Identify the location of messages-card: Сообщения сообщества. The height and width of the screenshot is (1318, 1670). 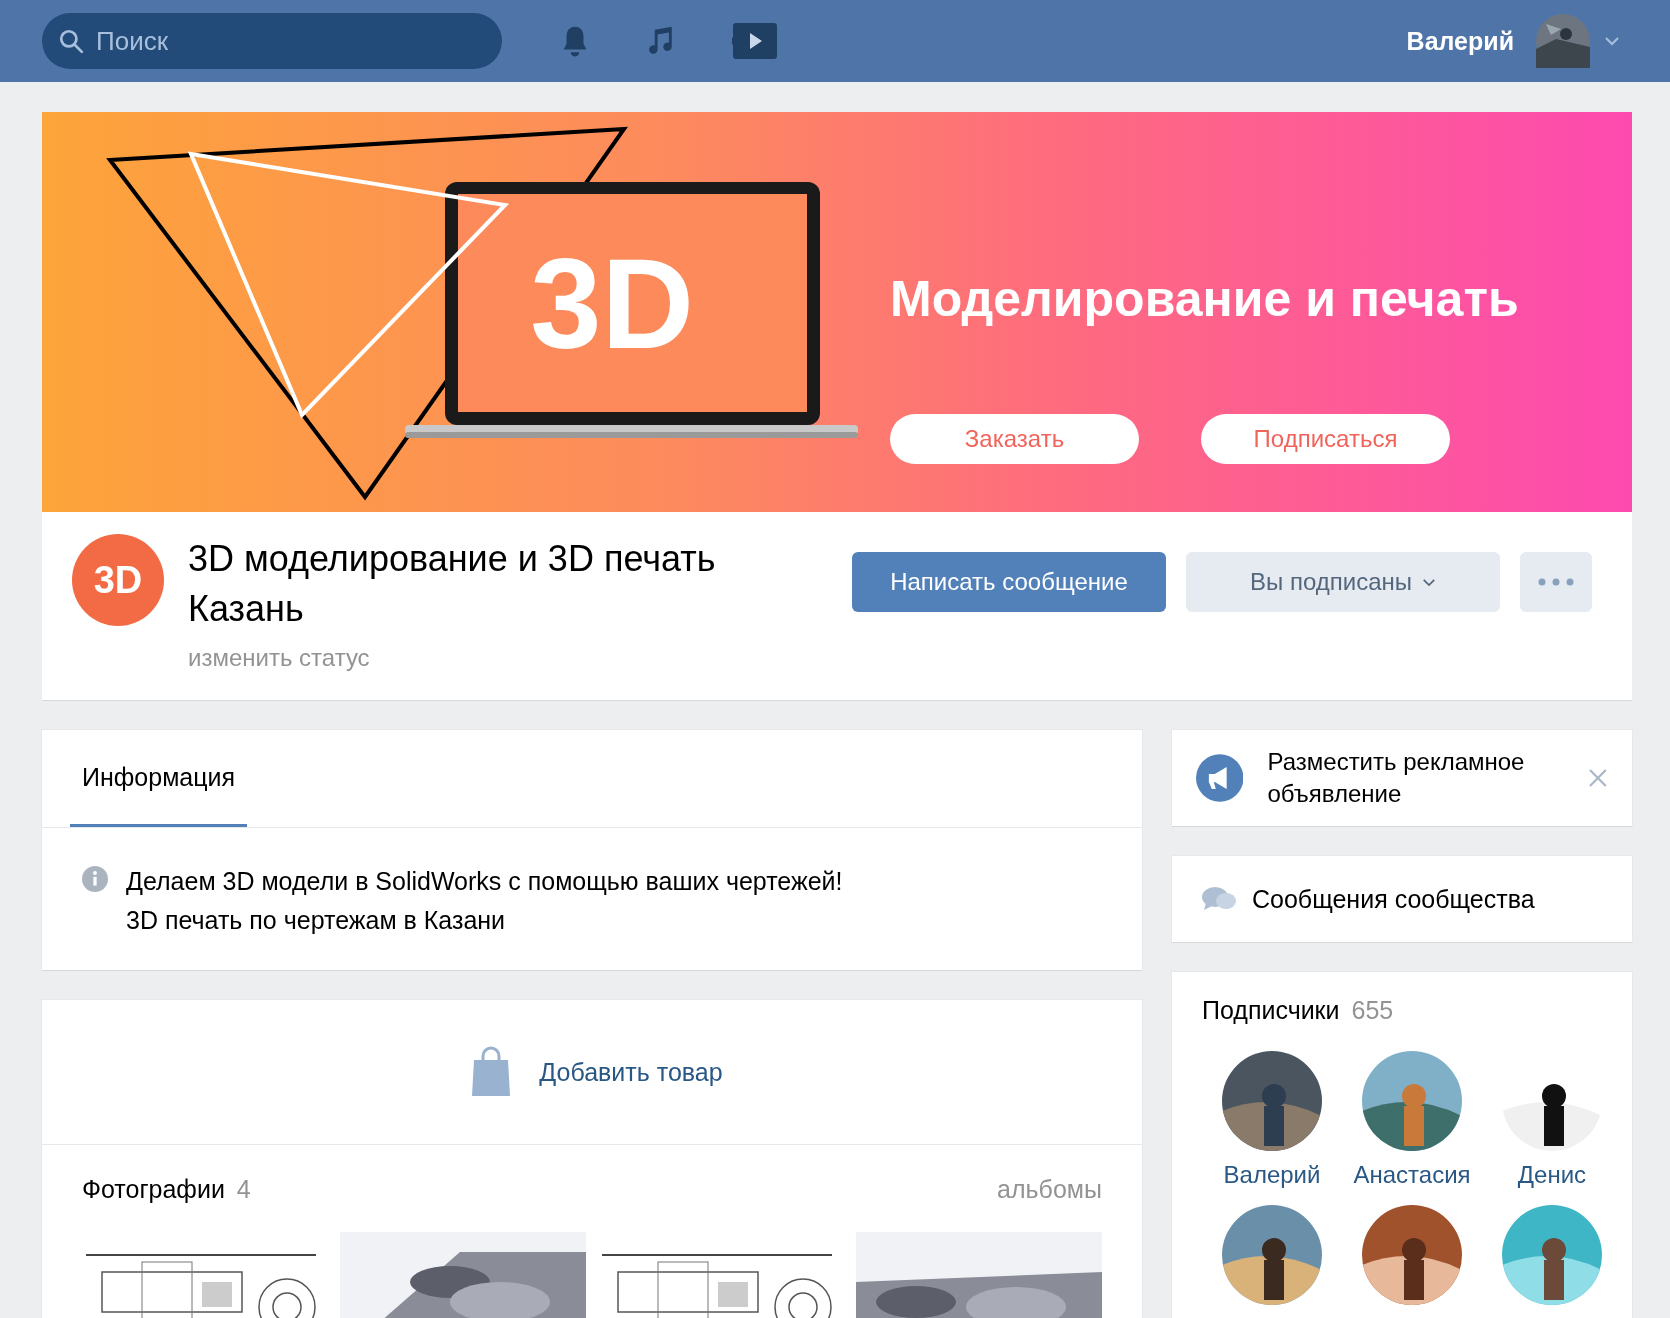
(1402, 899).